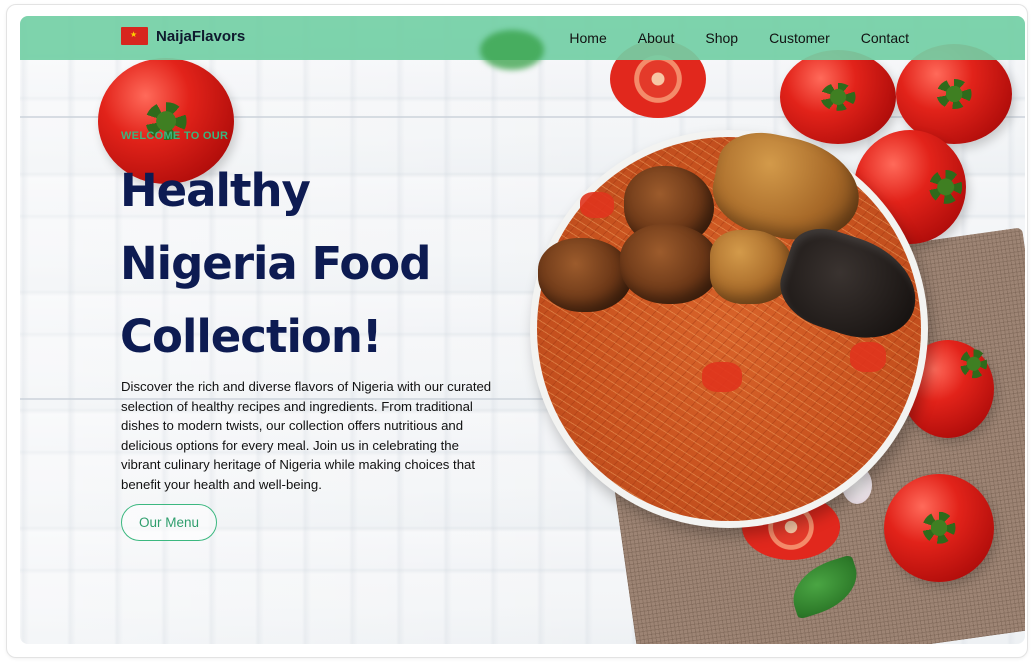  I want to click on nav-item-home: Home, so click(587, 38).